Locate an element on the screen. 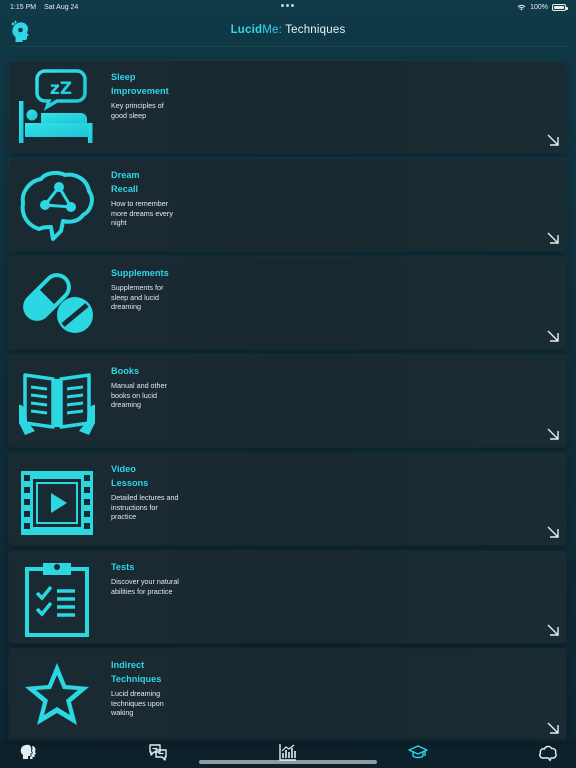  section-title: Techniques is located at coordinates (315, 30).